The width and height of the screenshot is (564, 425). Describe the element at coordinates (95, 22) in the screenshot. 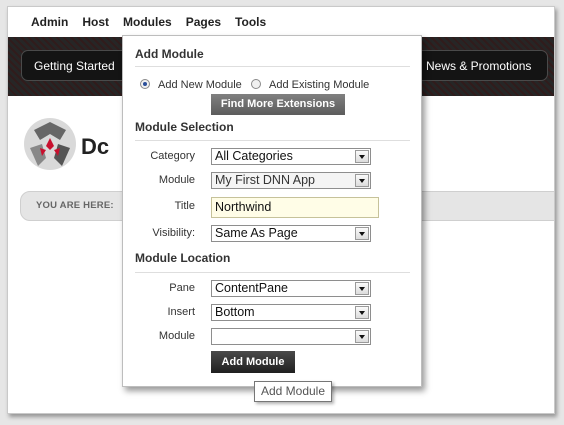

I see `menu-host: Host` at that location.